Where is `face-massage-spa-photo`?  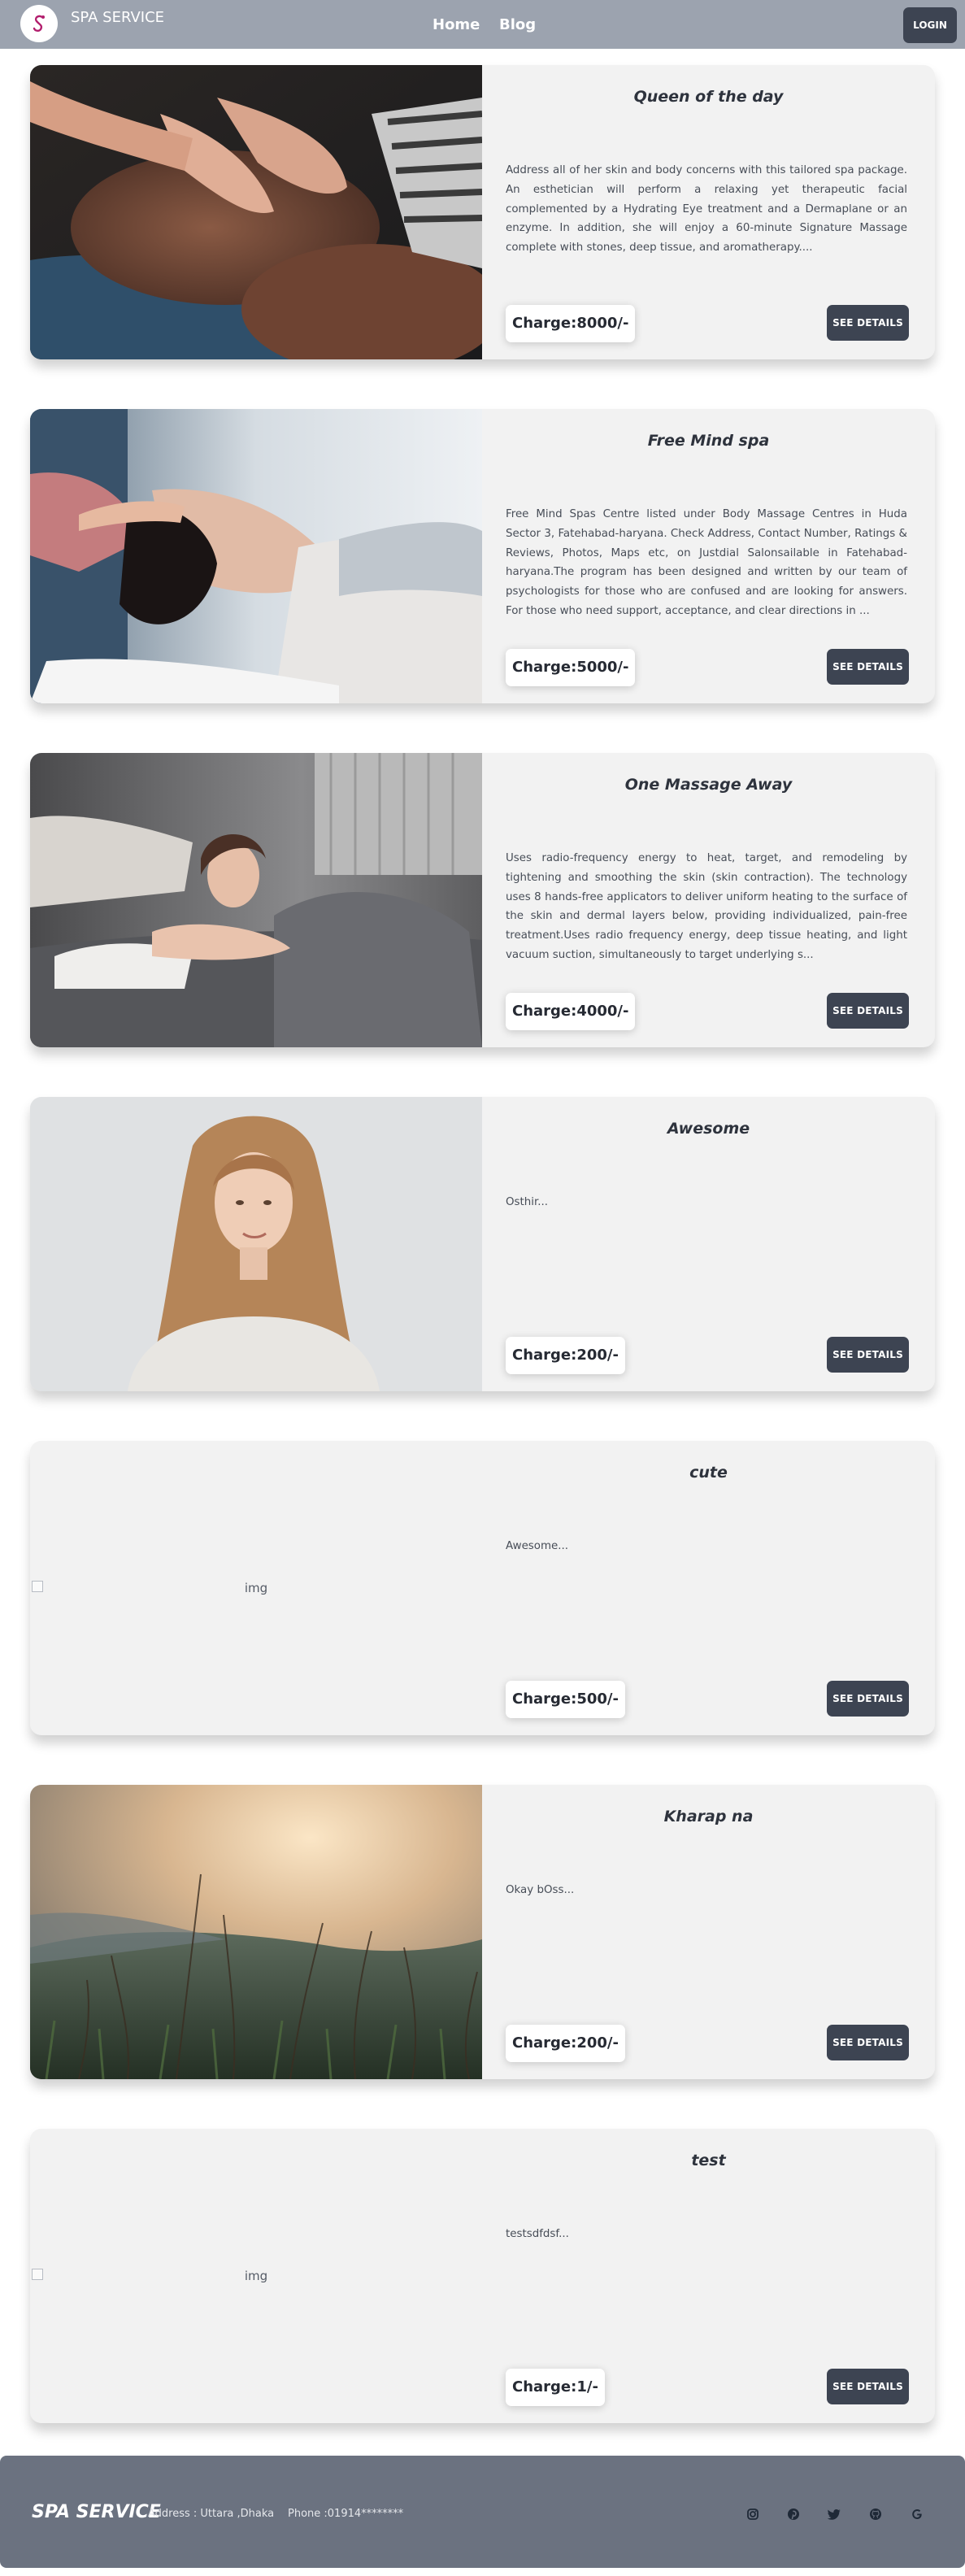
face-massage-spa-photo is located at coordinates (256, 556).